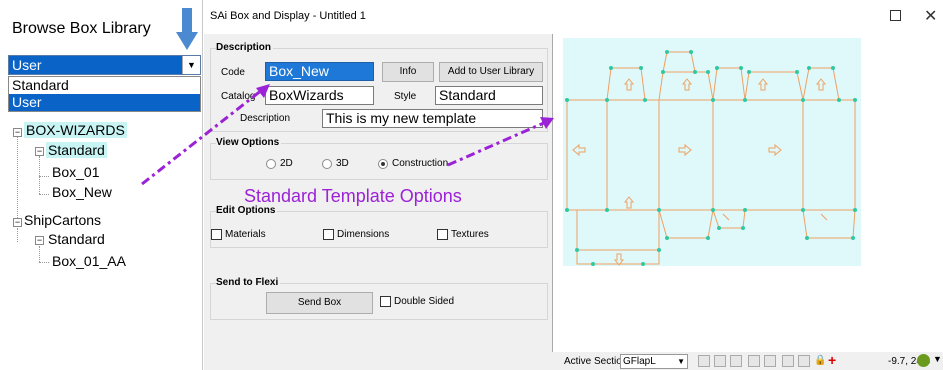  What do you see at coordinates (245, 234) in the screenshot?
I see `materials-label: Materials` at bounding box center [245, 234].